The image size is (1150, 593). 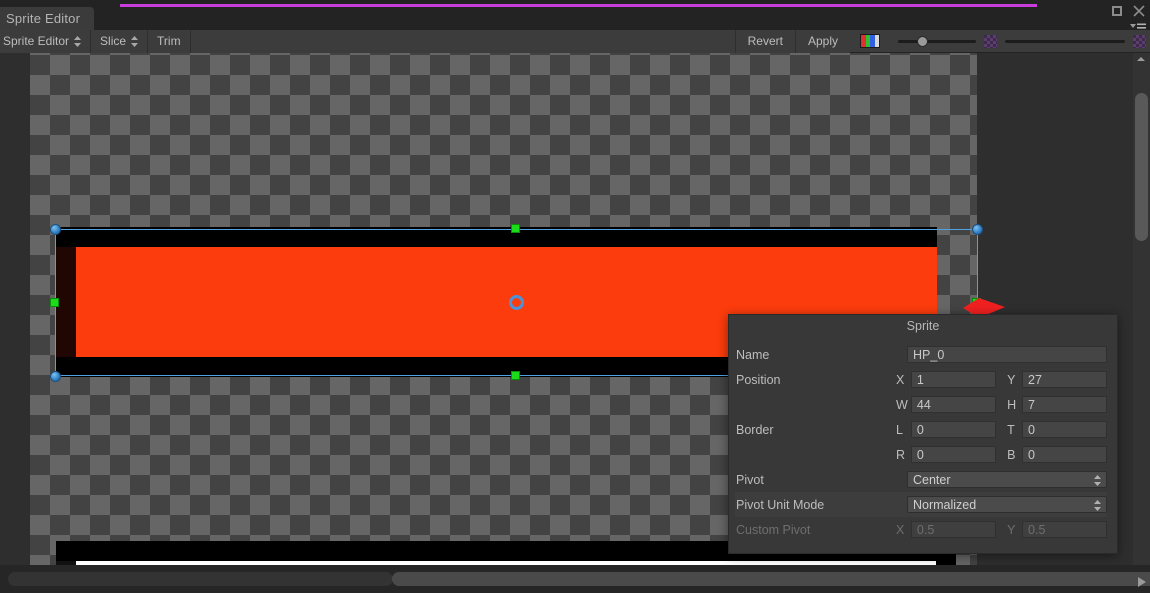 What do you see at coordinates (1142, 583) in the screenshot?
I see `scroll-right-arrow-icon` at bounding box center [1142, 583].